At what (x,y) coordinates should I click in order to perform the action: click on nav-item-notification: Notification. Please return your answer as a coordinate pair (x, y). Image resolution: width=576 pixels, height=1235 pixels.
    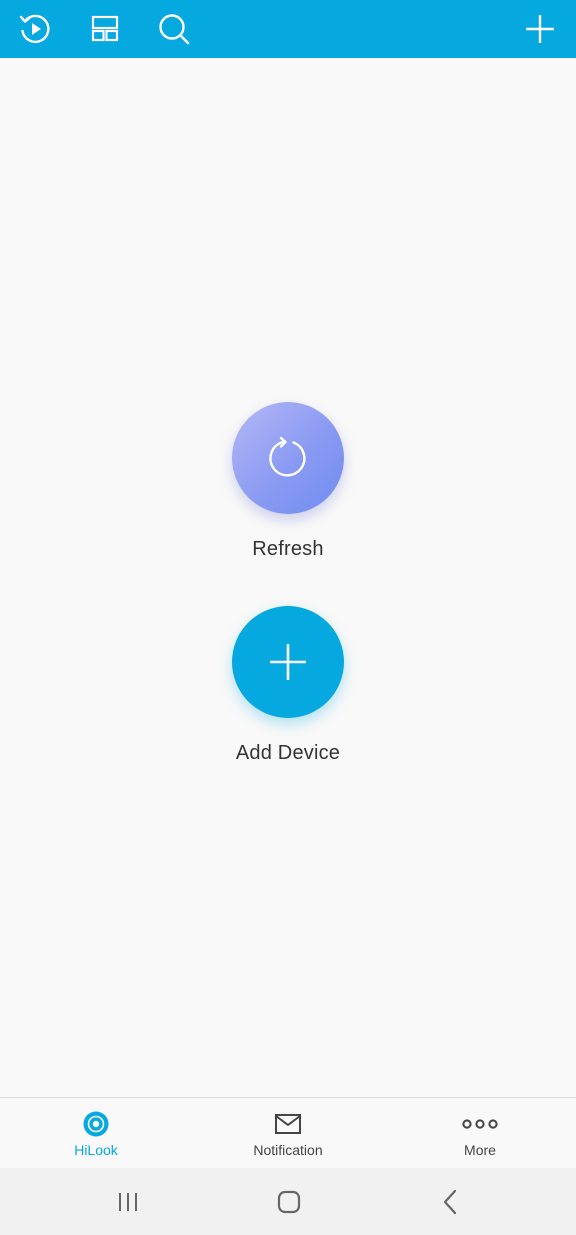
    Looking at the image, I should click on (288, 1133).